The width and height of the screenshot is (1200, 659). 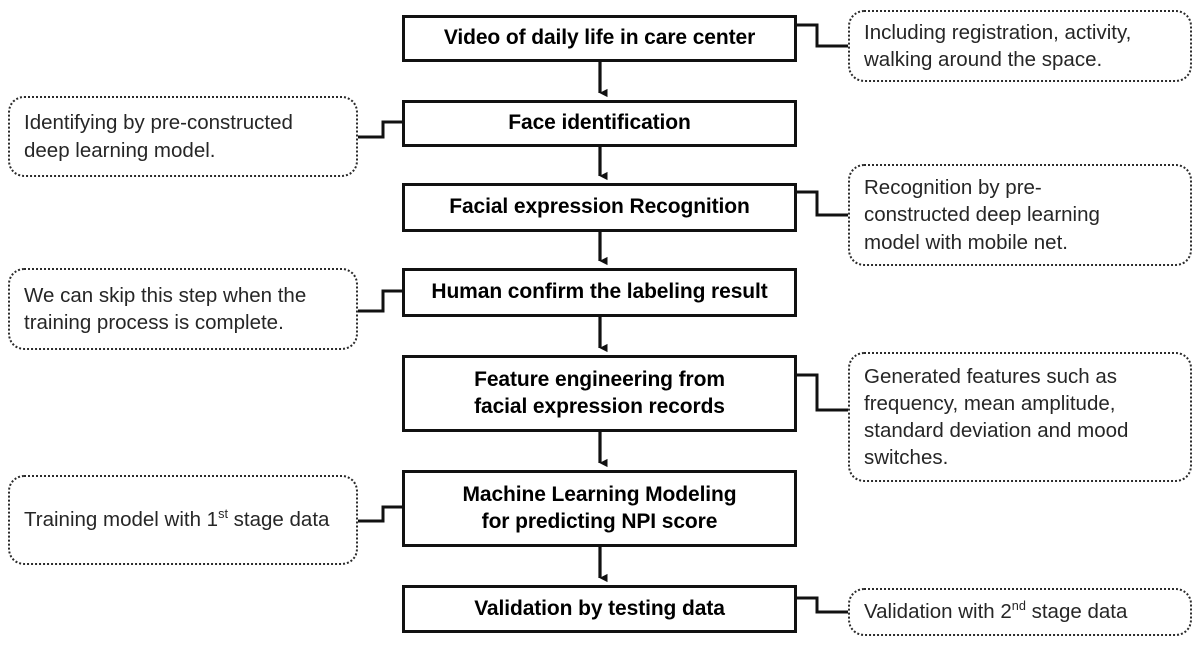 What do you see at coordinates (380, 129) in the screenshot?
I see `leader-note2-step2` at bounding box center [380, 129].